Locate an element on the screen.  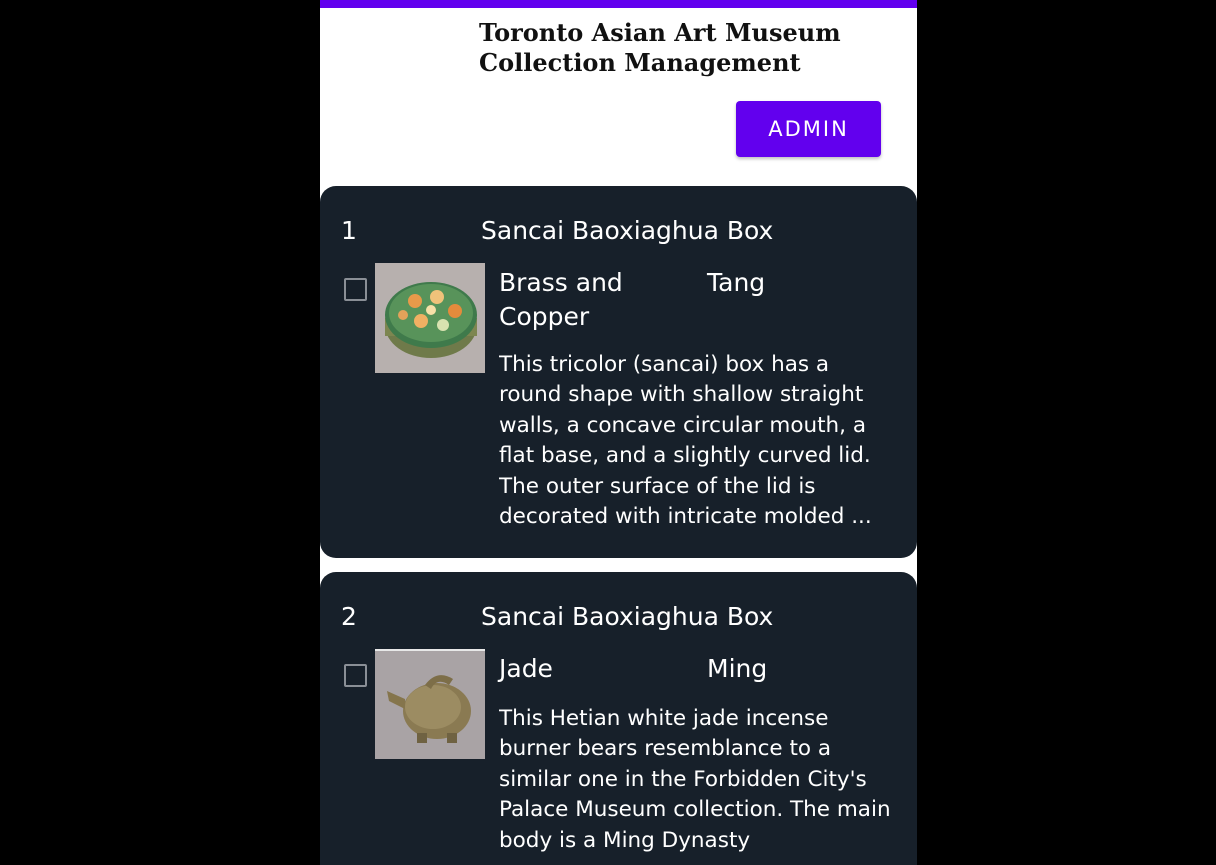
jade-incense-burner-image is located at coordinates (430, 704).